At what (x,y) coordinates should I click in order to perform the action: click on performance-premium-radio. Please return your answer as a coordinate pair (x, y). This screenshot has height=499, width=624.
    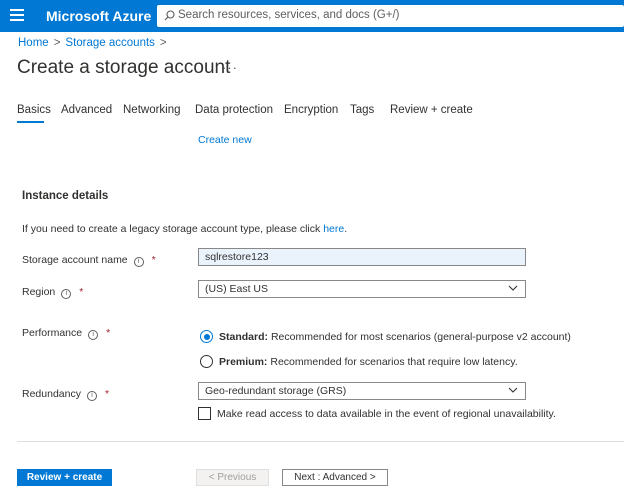
    Looking at the image, I should click on (206, 361).